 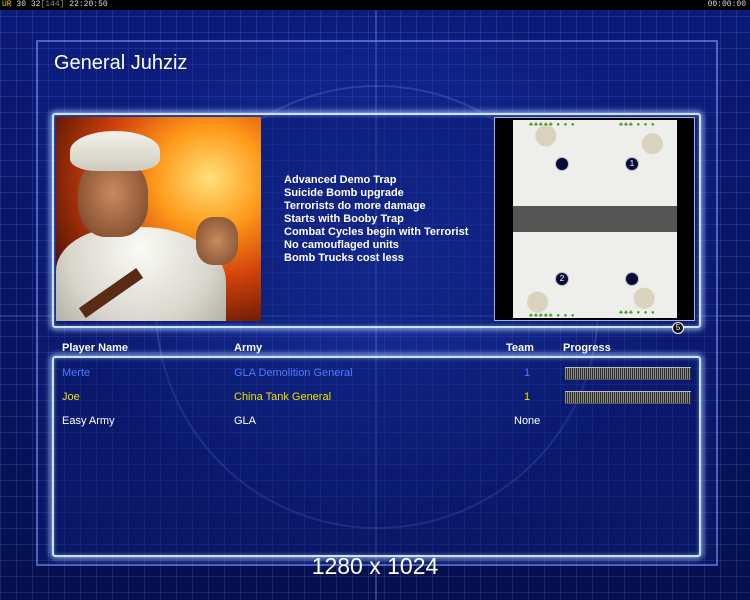 What do you see at coordinates (95, 348) in the screenshot?
I see `header-player-name: Player Name` at bounding box center [95, 348].